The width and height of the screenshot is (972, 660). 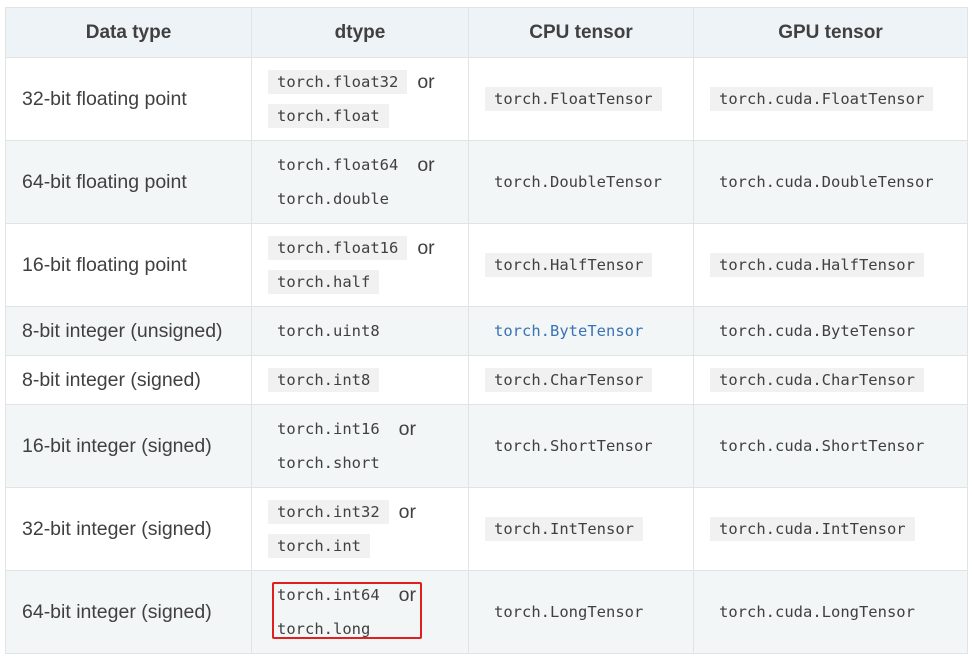 I want to click on gpu-tensor-cell: torch.cuda.FloatTensor, so click(x=831, y=99).